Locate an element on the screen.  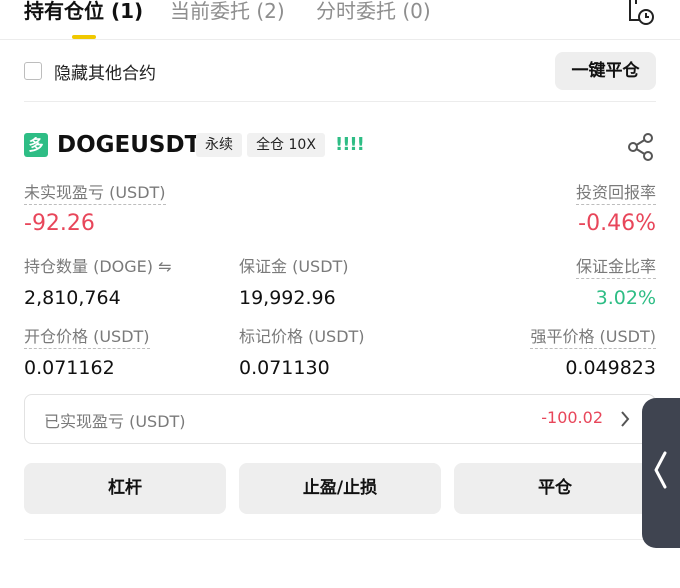
position-header: 多 DOGEUSDT 永续 全仓 10X !!!! is located at coordinates (340, 146).